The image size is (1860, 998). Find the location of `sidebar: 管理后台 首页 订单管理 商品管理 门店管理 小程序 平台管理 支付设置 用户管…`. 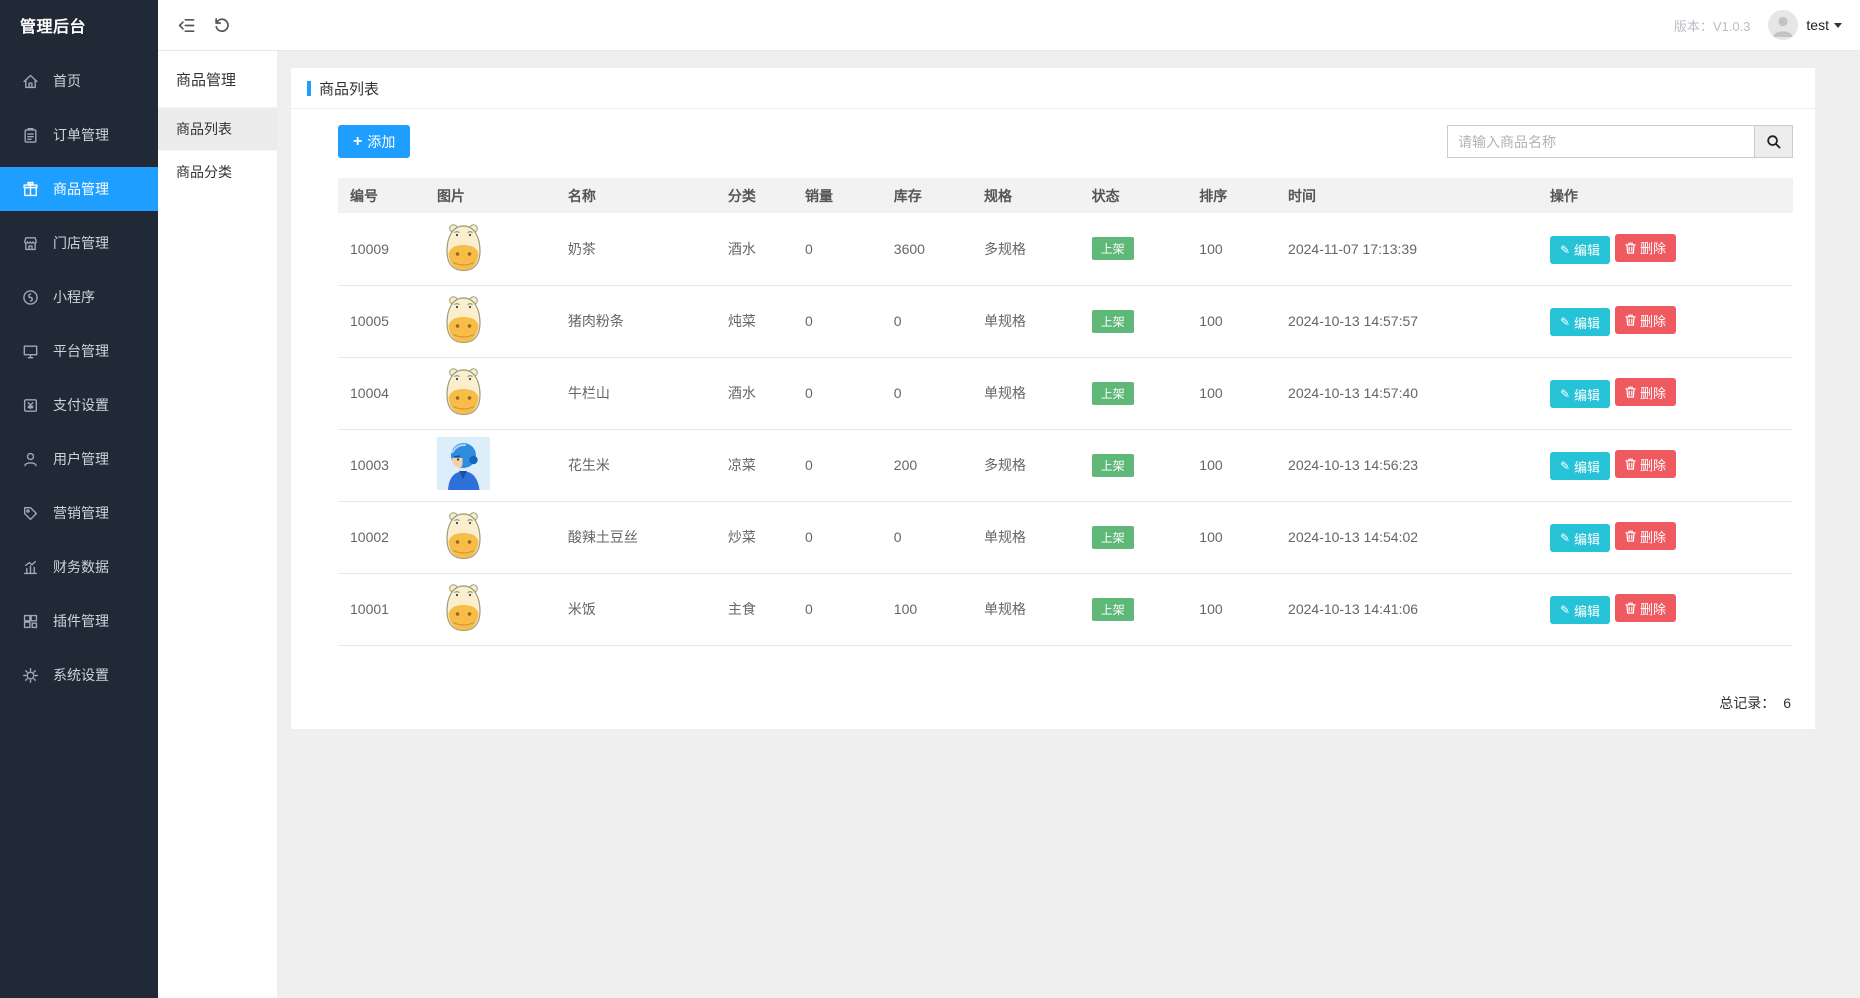

sidebar: 管理后台 首页 订单管理 商品管理 门店管理 小程序 平台管理 支付设置 用户管… is located at coordinates (79, 499).